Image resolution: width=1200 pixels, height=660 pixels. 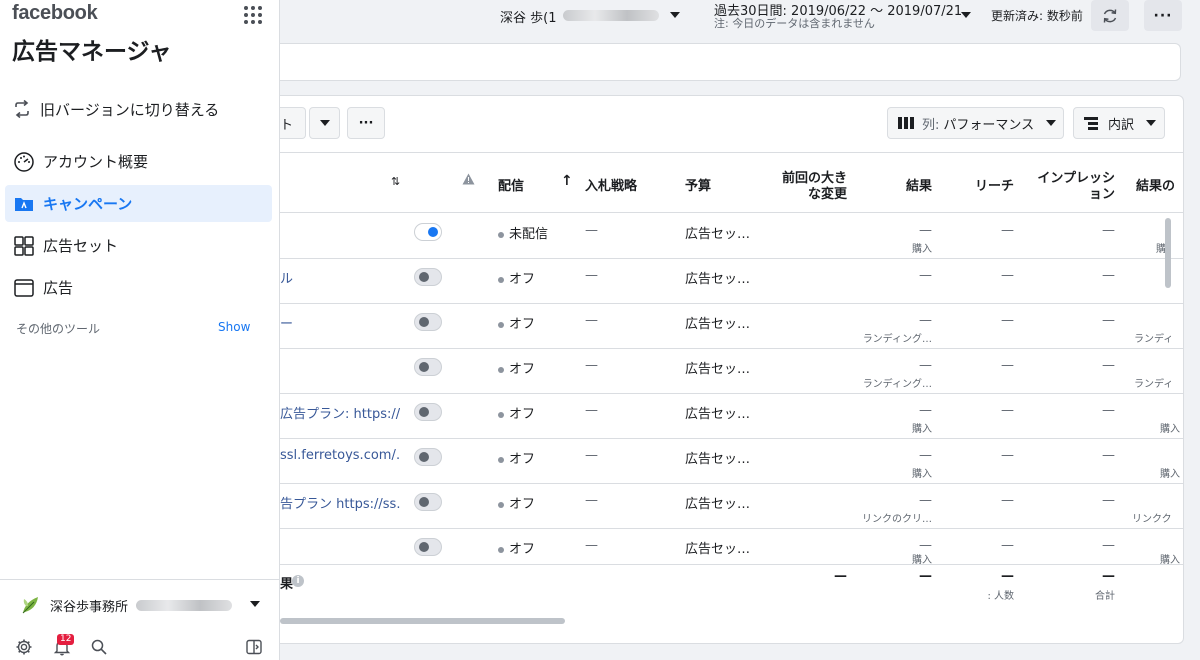 I want to click on account-switcher: 深谷歩事務所, so click(x=126, y=605).